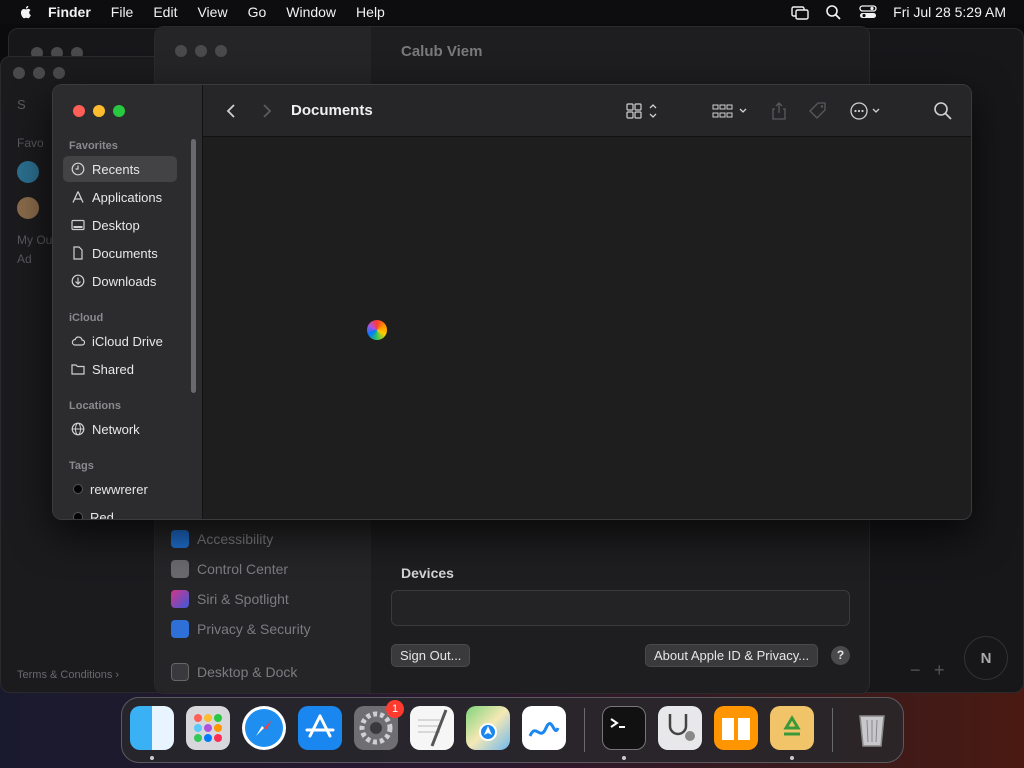 This screenshot has width=1024, height=768. What do you see at coordinates (125, 253) in the screenshot?
I see `sidebar-item-label: Documents` at bounding box center [125, 253].